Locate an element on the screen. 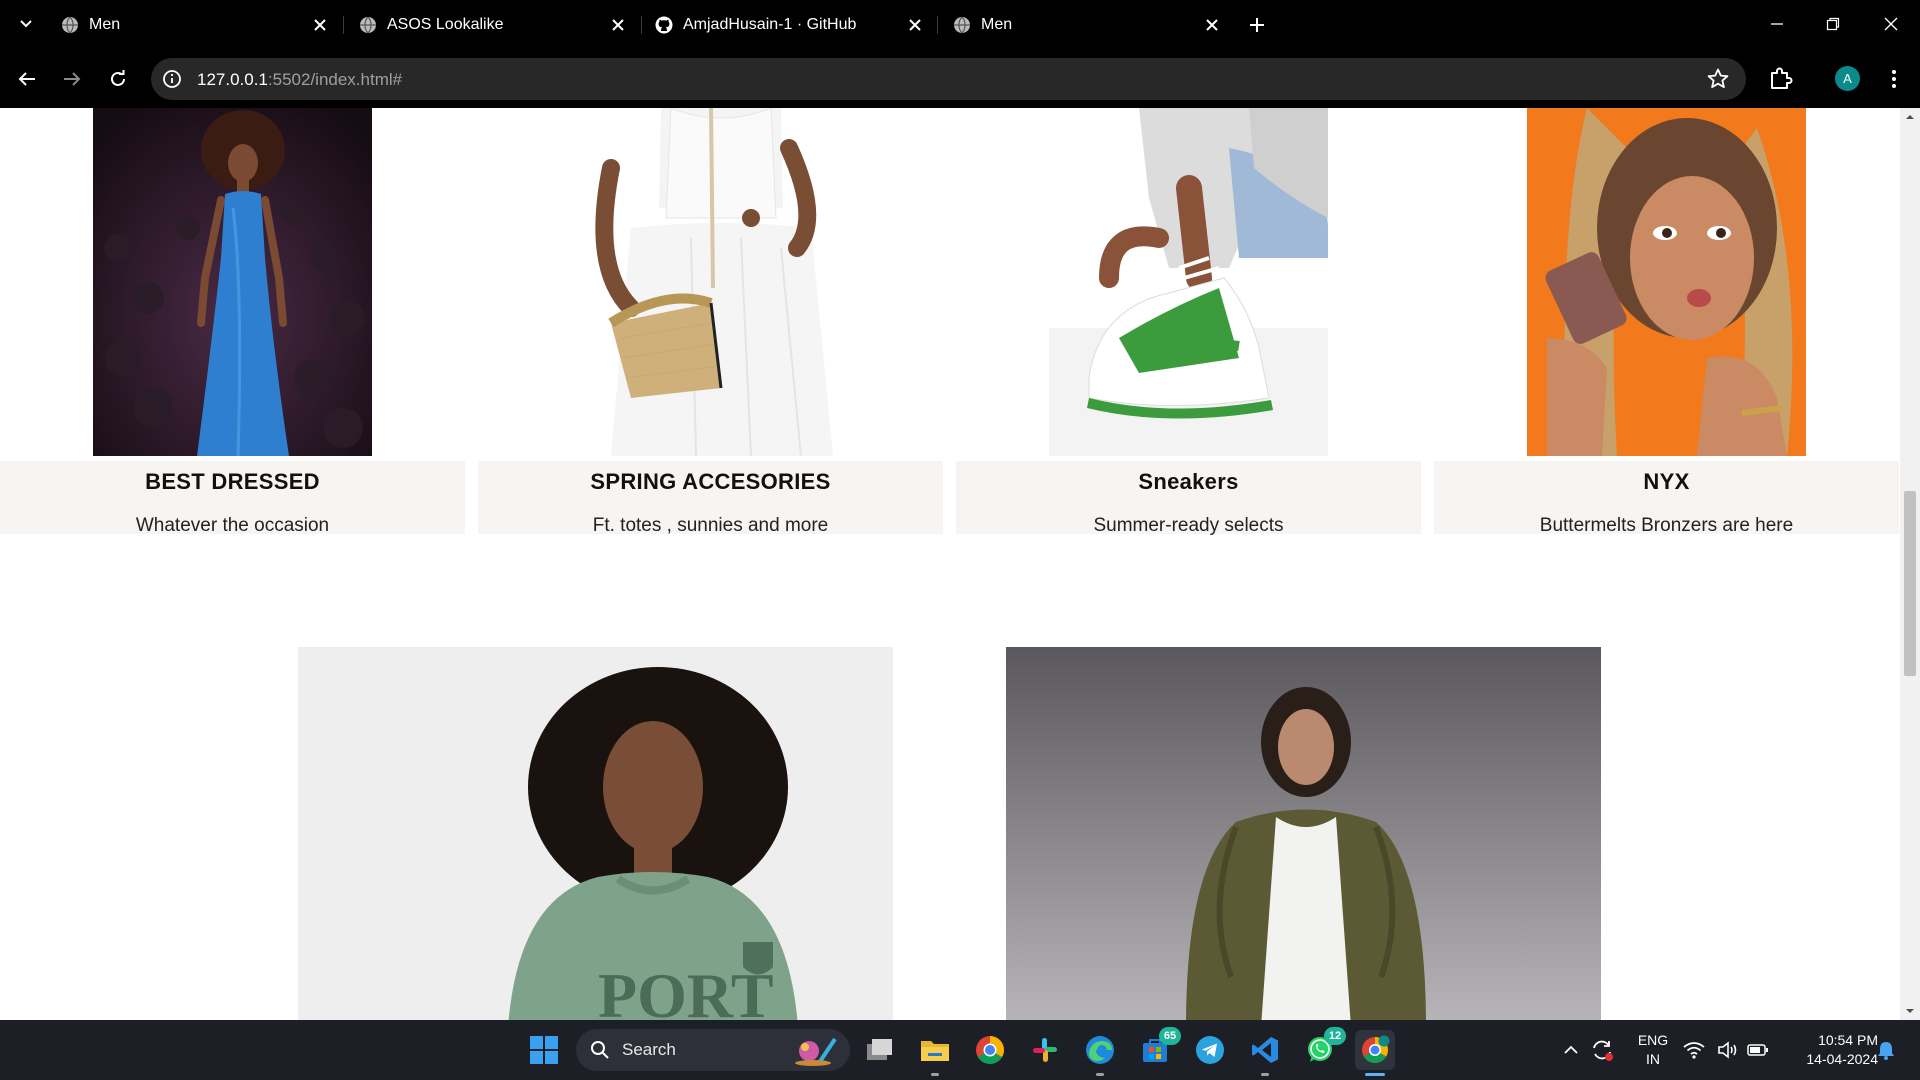  slack-button is located at coordinates (1045, 1050).